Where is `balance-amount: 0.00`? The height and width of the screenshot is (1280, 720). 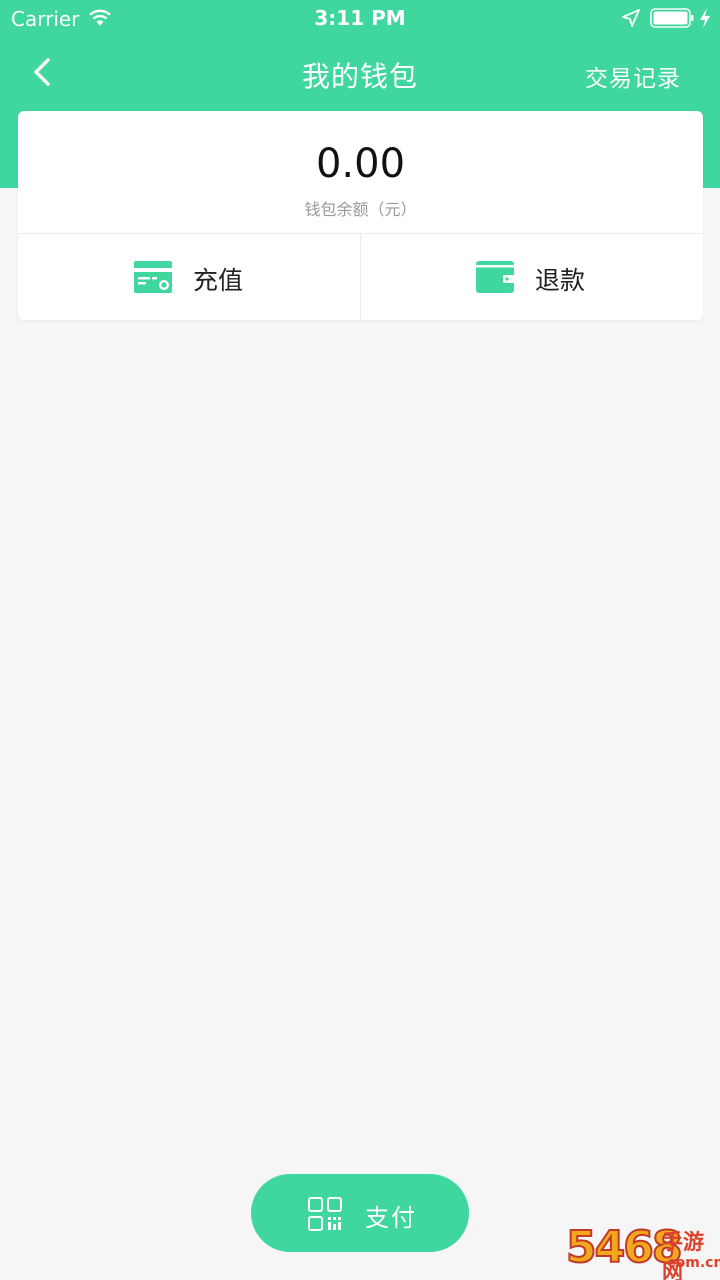
balance-amount: 0.00 is located at coordinates (360, 164).